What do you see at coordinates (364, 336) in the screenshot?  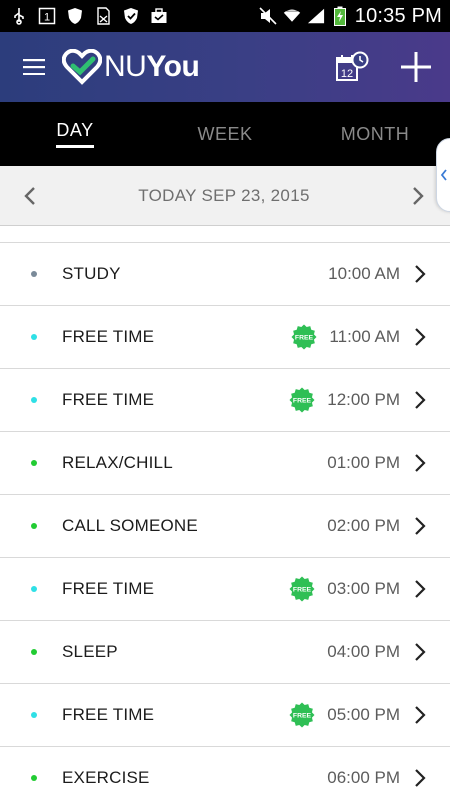 I see `schedule-time: 11:00 AM` at bounding box center [364, 336].